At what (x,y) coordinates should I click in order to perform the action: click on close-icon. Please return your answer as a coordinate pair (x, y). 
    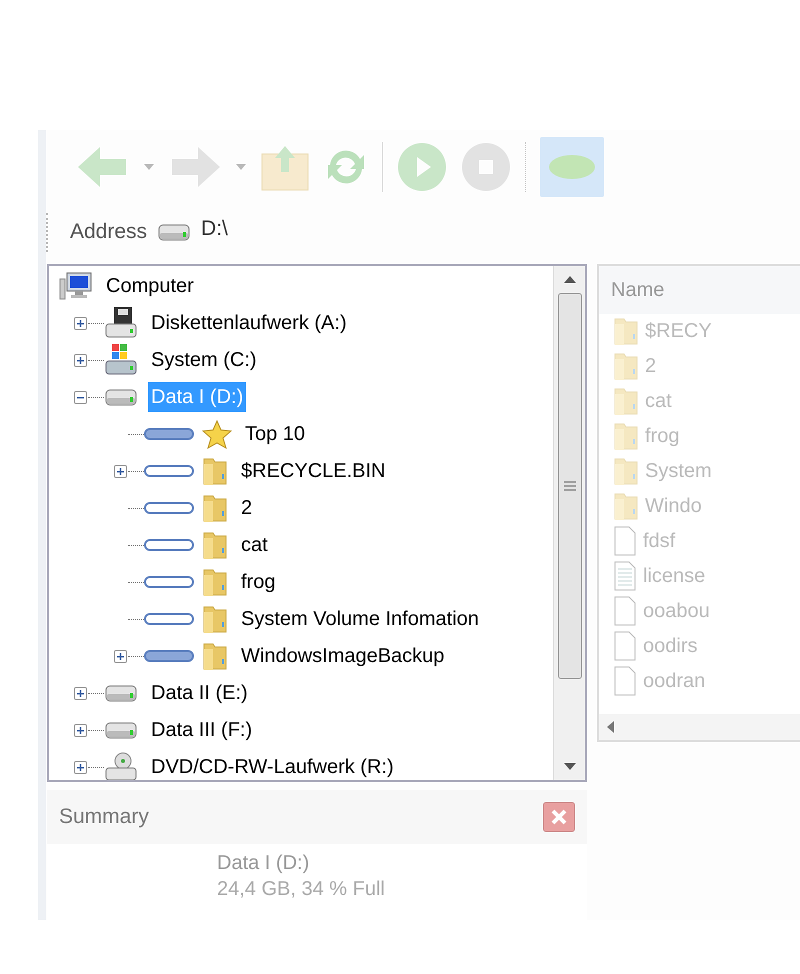
    Looking at the image, I should click on (559, 817).